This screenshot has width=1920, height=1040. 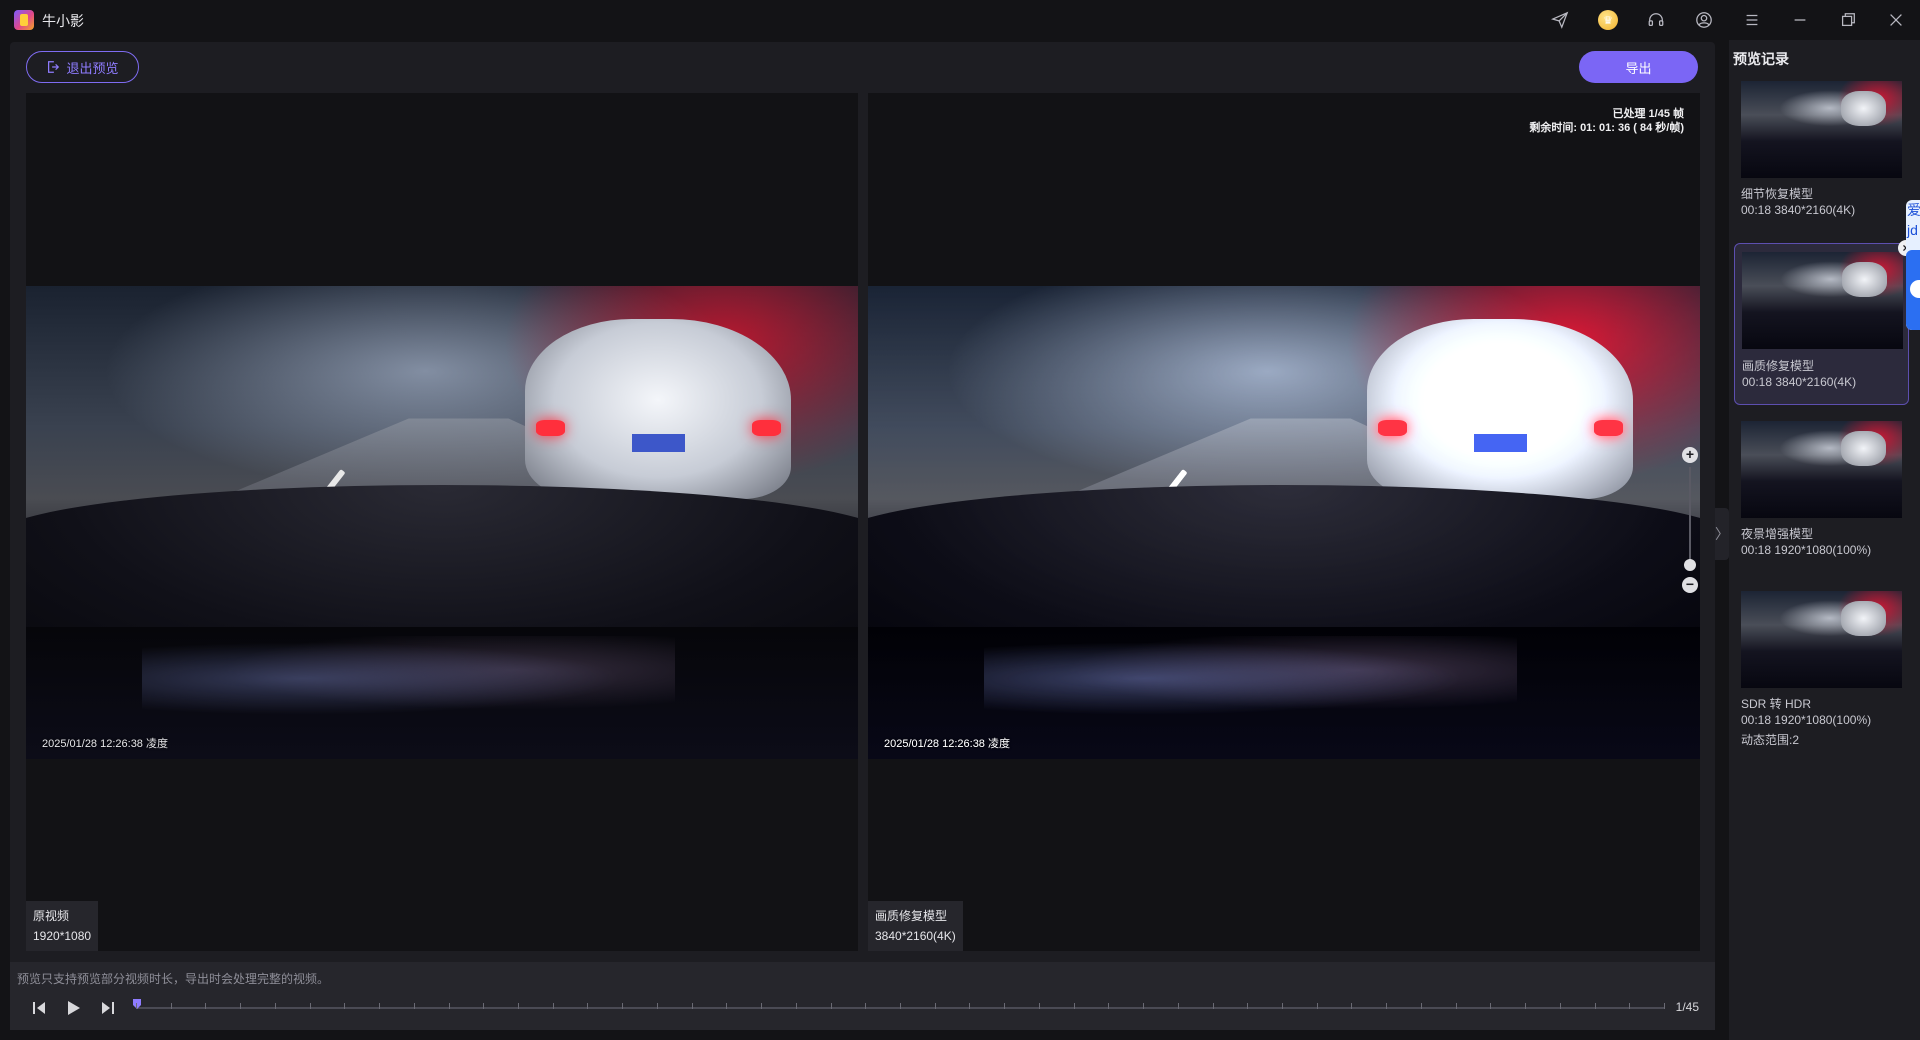 I want to click on zoom-out-icon: −, so click(x=1690, y=585).